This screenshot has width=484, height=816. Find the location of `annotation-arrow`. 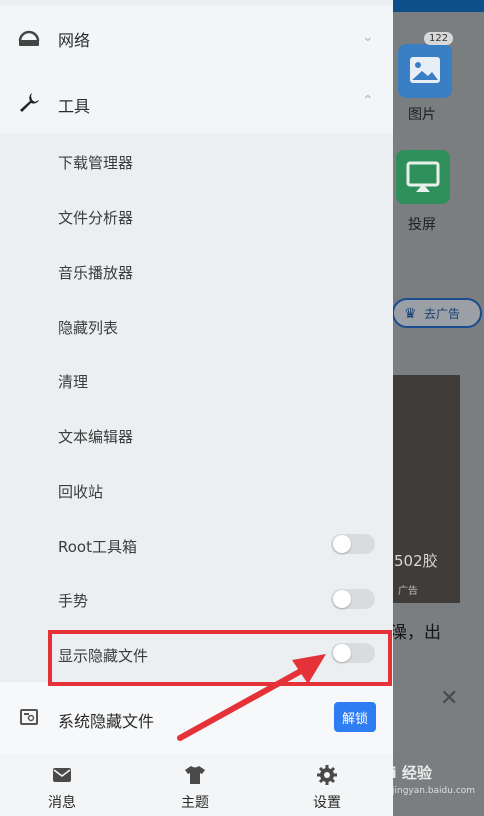

annotation-arrow is located at coordinates (251, 697).